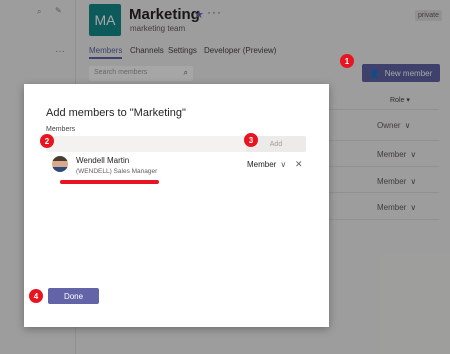  I want to click on member-name: Wendell Martin, so click(103, 160).